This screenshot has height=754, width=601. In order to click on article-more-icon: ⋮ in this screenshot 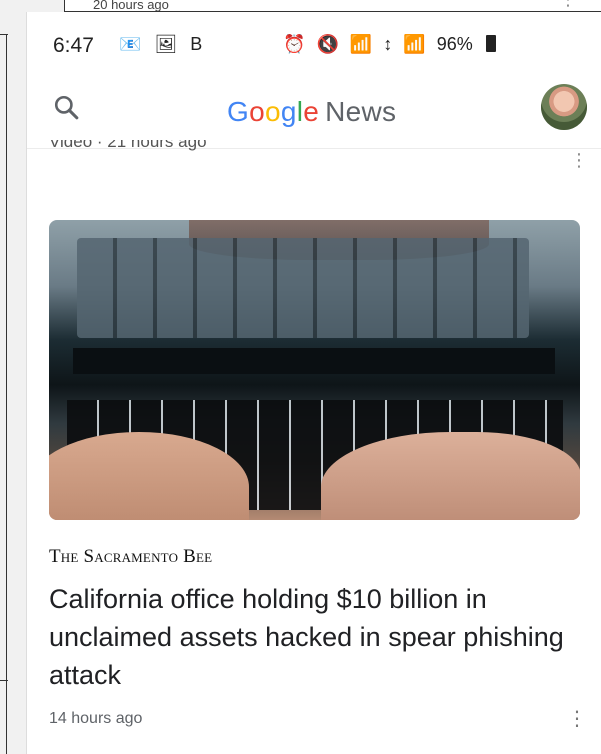, I will do `click(577, 719)`.